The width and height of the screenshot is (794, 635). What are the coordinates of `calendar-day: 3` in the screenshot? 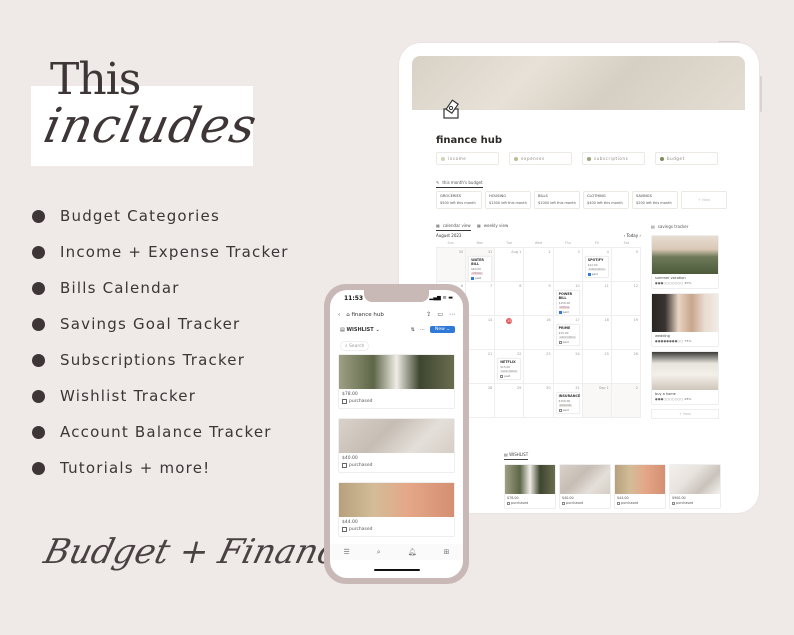 It's located at (568, 265).